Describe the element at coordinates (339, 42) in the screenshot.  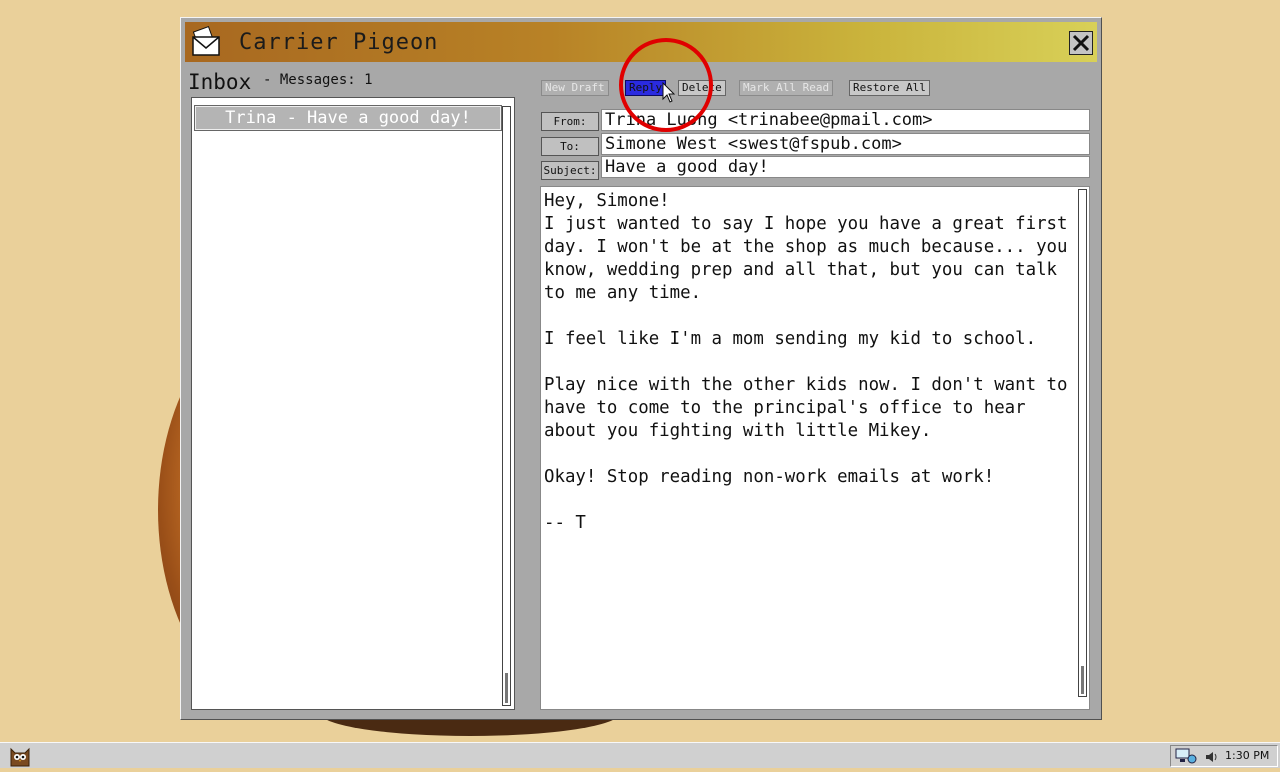
I see `window-title: Carrier Pigeon` at that location.